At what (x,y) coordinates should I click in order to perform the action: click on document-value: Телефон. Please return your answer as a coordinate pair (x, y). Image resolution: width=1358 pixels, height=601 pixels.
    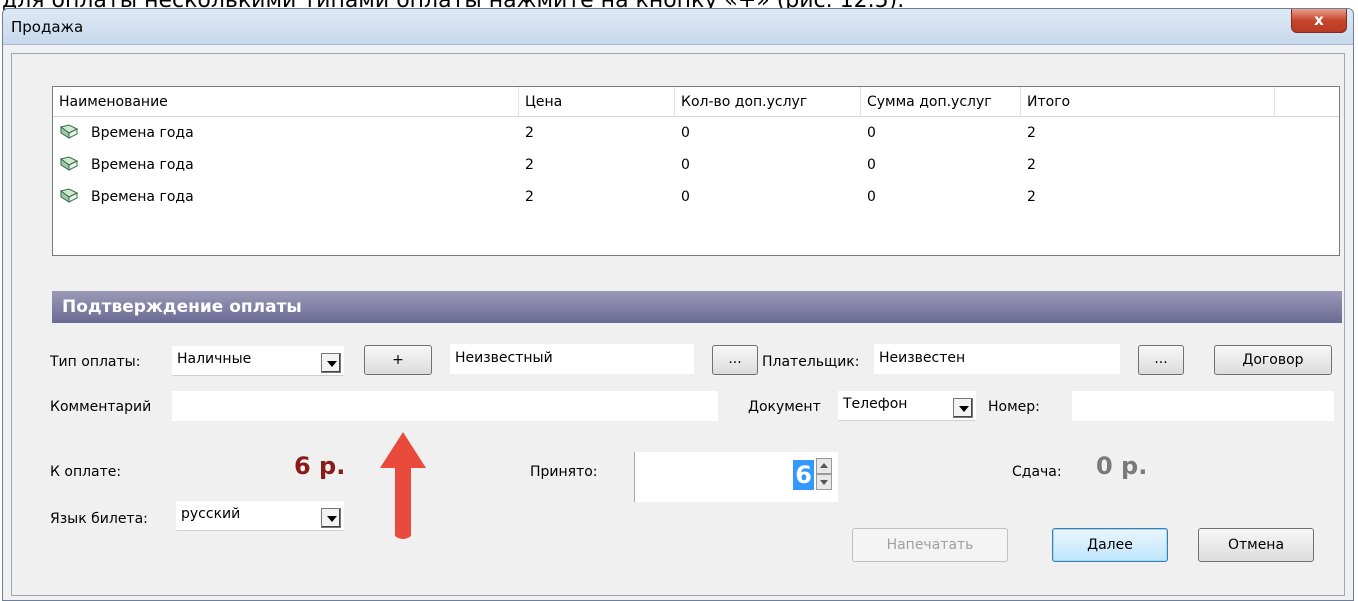
    Looking at the image, I should click on (875, 404).